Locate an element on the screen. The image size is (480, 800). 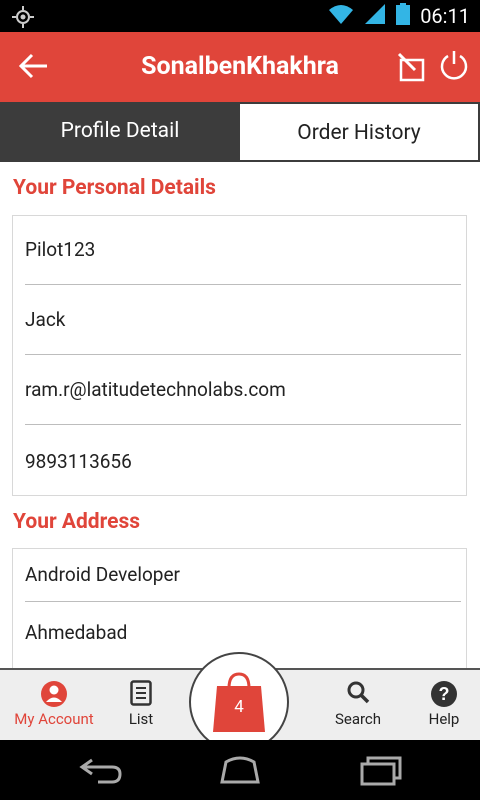
help-icon: ? is located at coordinates (444, 696).